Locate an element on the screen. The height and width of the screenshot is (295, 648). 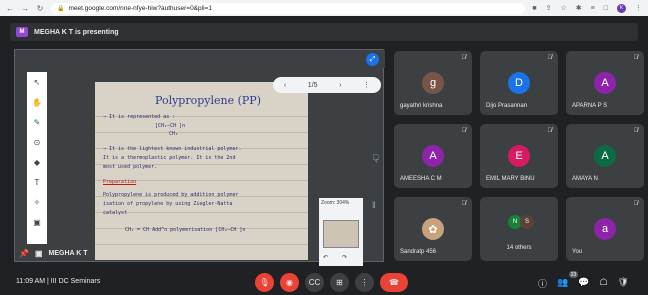
participant-name: AMEESHA C M is located at coordinates (421, 179).